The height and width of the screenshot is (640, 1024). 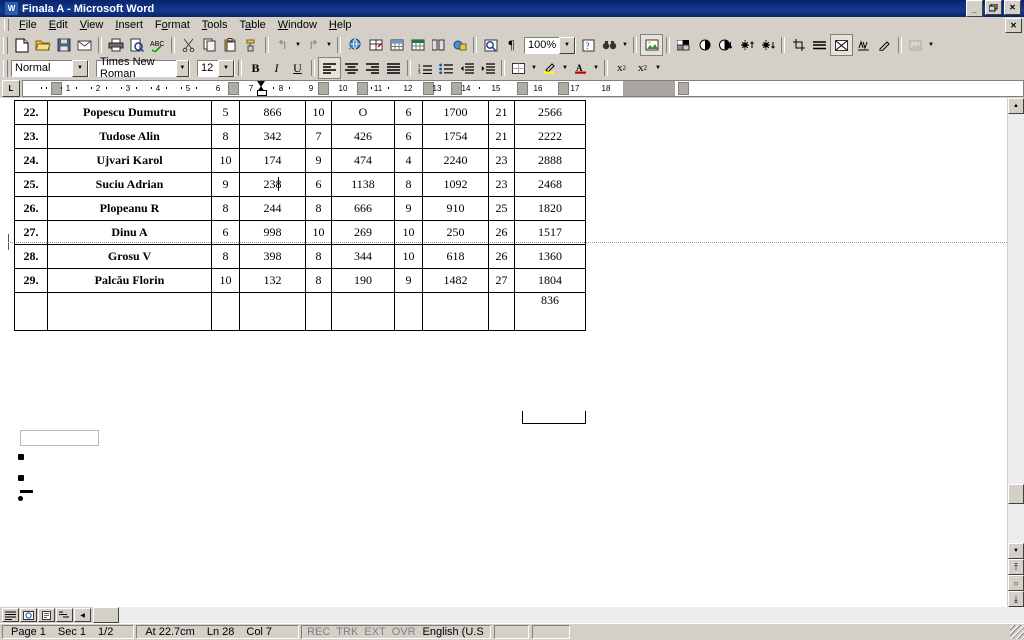 I want to click on increase-indent-icon, so click(x=487, y=68).